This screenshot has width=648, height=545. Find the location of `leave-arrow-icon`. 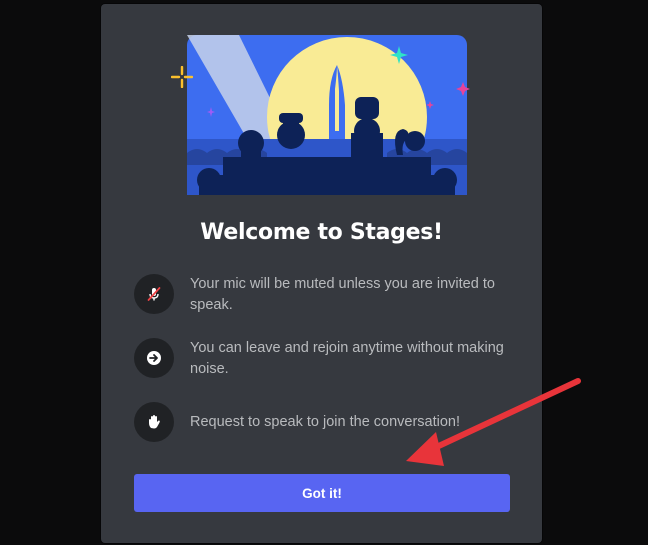

leave-arrow-icon is located at coordinates (154, 358).